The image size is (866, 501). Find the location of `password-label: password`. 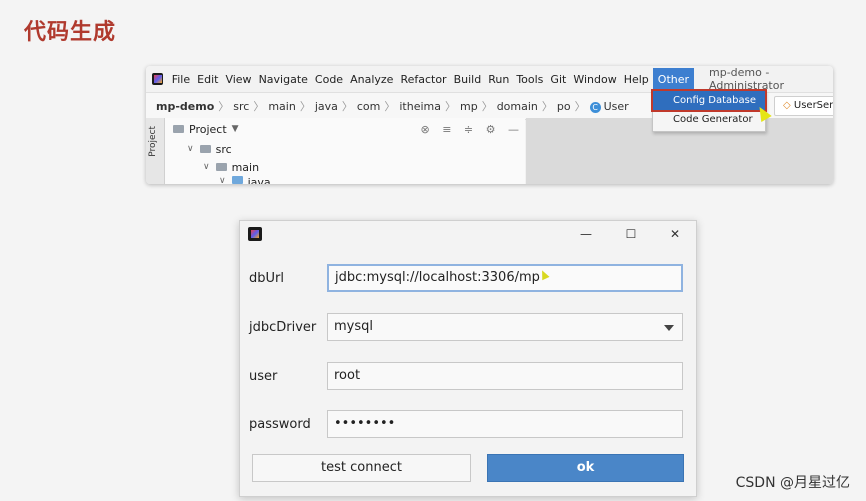

password-label: password is located at coordinates (280, 424).